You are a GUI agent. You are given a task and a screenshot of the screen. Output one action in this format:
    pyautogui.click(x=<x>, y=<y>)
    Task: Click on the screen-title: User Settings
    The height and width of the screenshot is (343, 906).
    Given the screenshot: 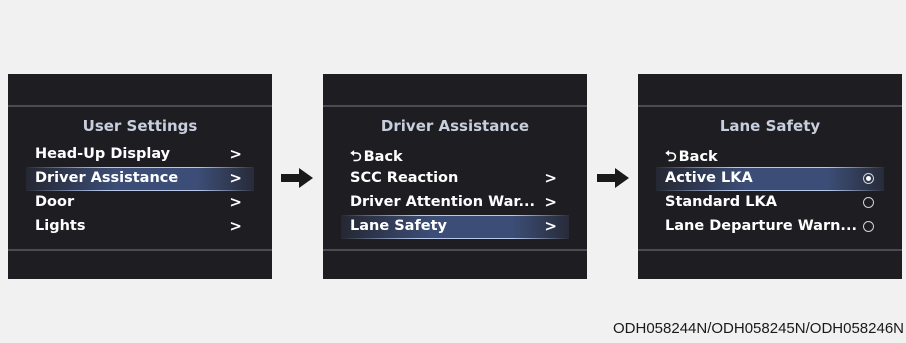 What is the action you would take?
    pyautogui.click(x=140, y=126)
    